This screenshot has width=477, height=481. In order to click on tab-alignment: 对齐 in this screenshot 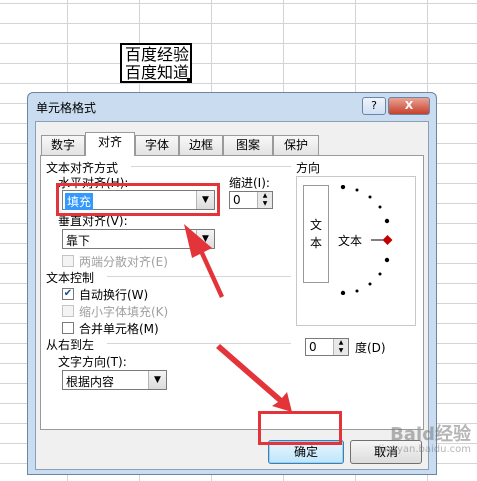, I will do `click(110, 144)`.